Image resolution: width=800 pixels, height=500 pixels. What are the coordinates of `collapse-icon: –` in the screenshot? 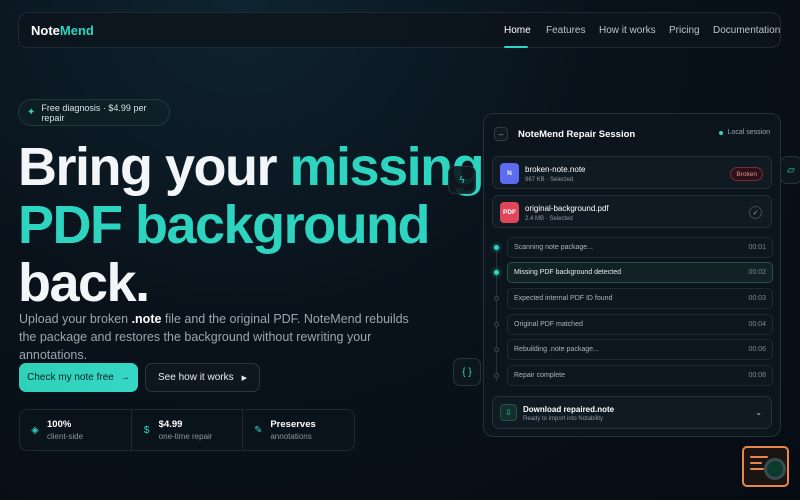 It's located at (501, 134).